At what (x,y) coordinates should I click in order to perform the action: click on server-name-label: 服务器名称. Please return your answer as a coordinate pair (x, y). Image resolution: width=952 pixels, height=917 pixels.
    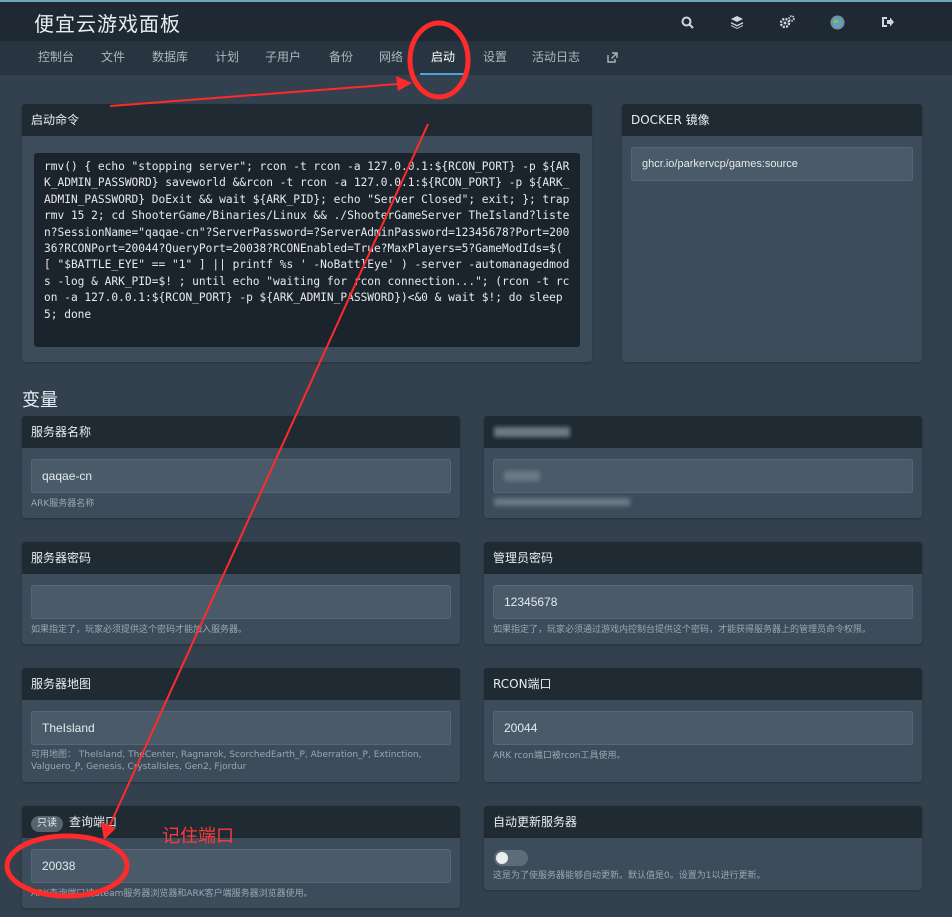
    Looking at the image, I should click on (241, 432).